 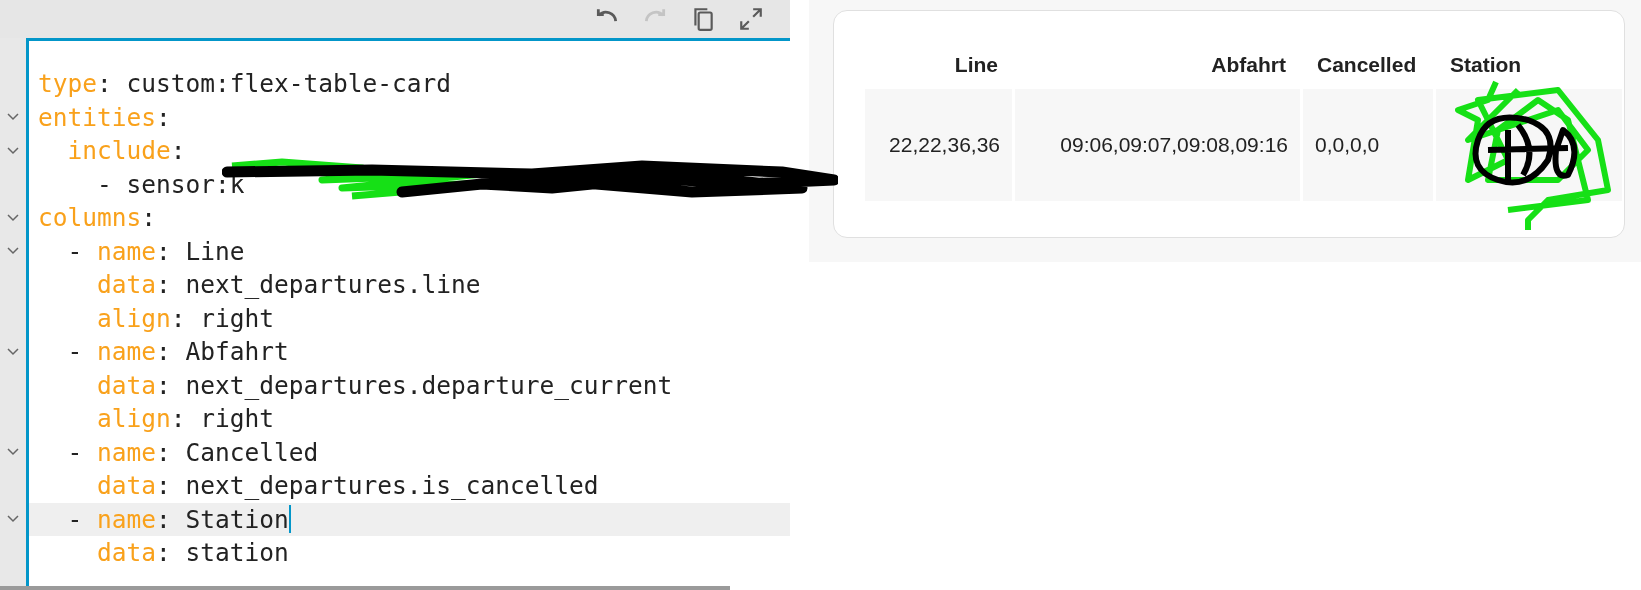 What do you see at coordinates (1157, 145) in the screenshot?
I see `table-cell: 09:06,09:07,09:08,09:16` at bounding box center [1157, 145].